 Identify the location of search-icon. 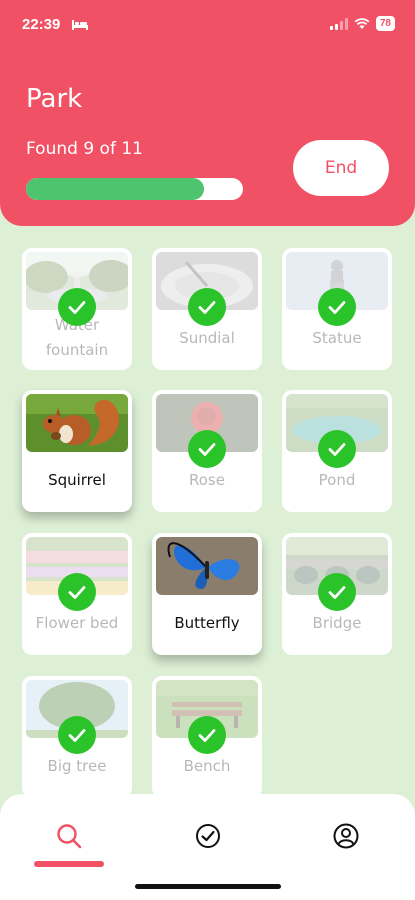
(69, 836).